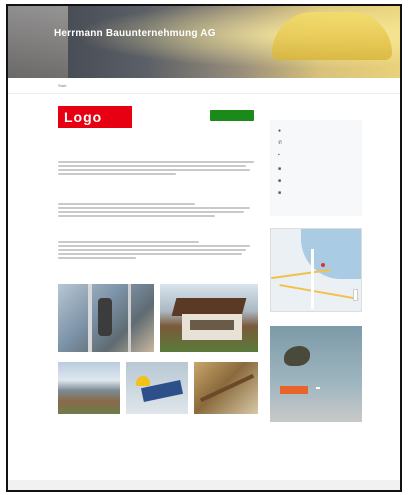  I want to click on vcard-icon: ■, so click(280, 193).